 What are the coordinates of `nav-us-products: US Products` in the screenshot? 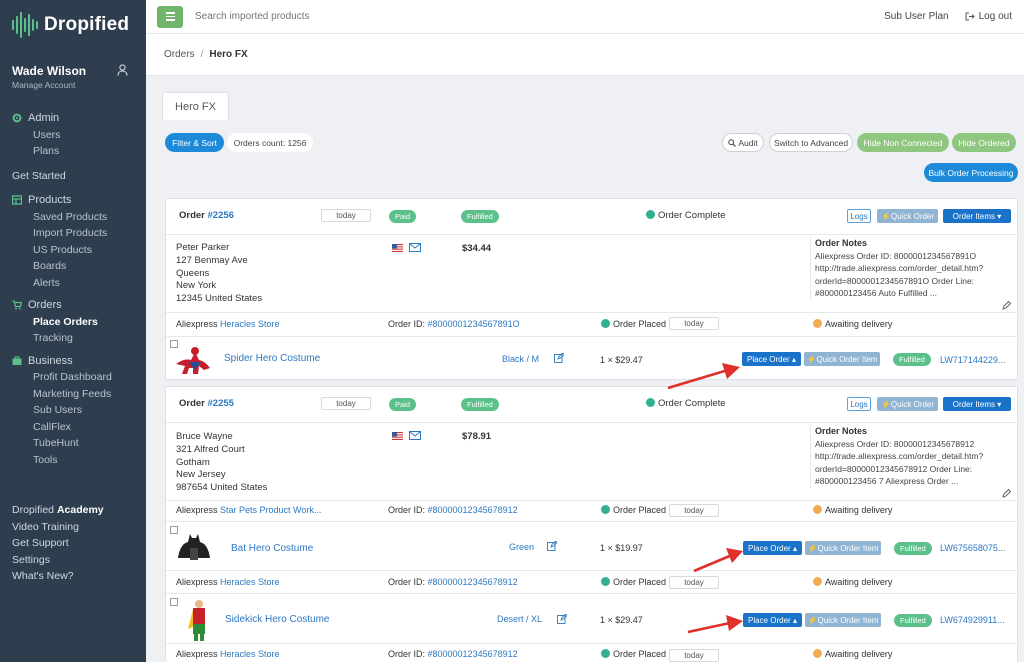 It's located at (73, 250).